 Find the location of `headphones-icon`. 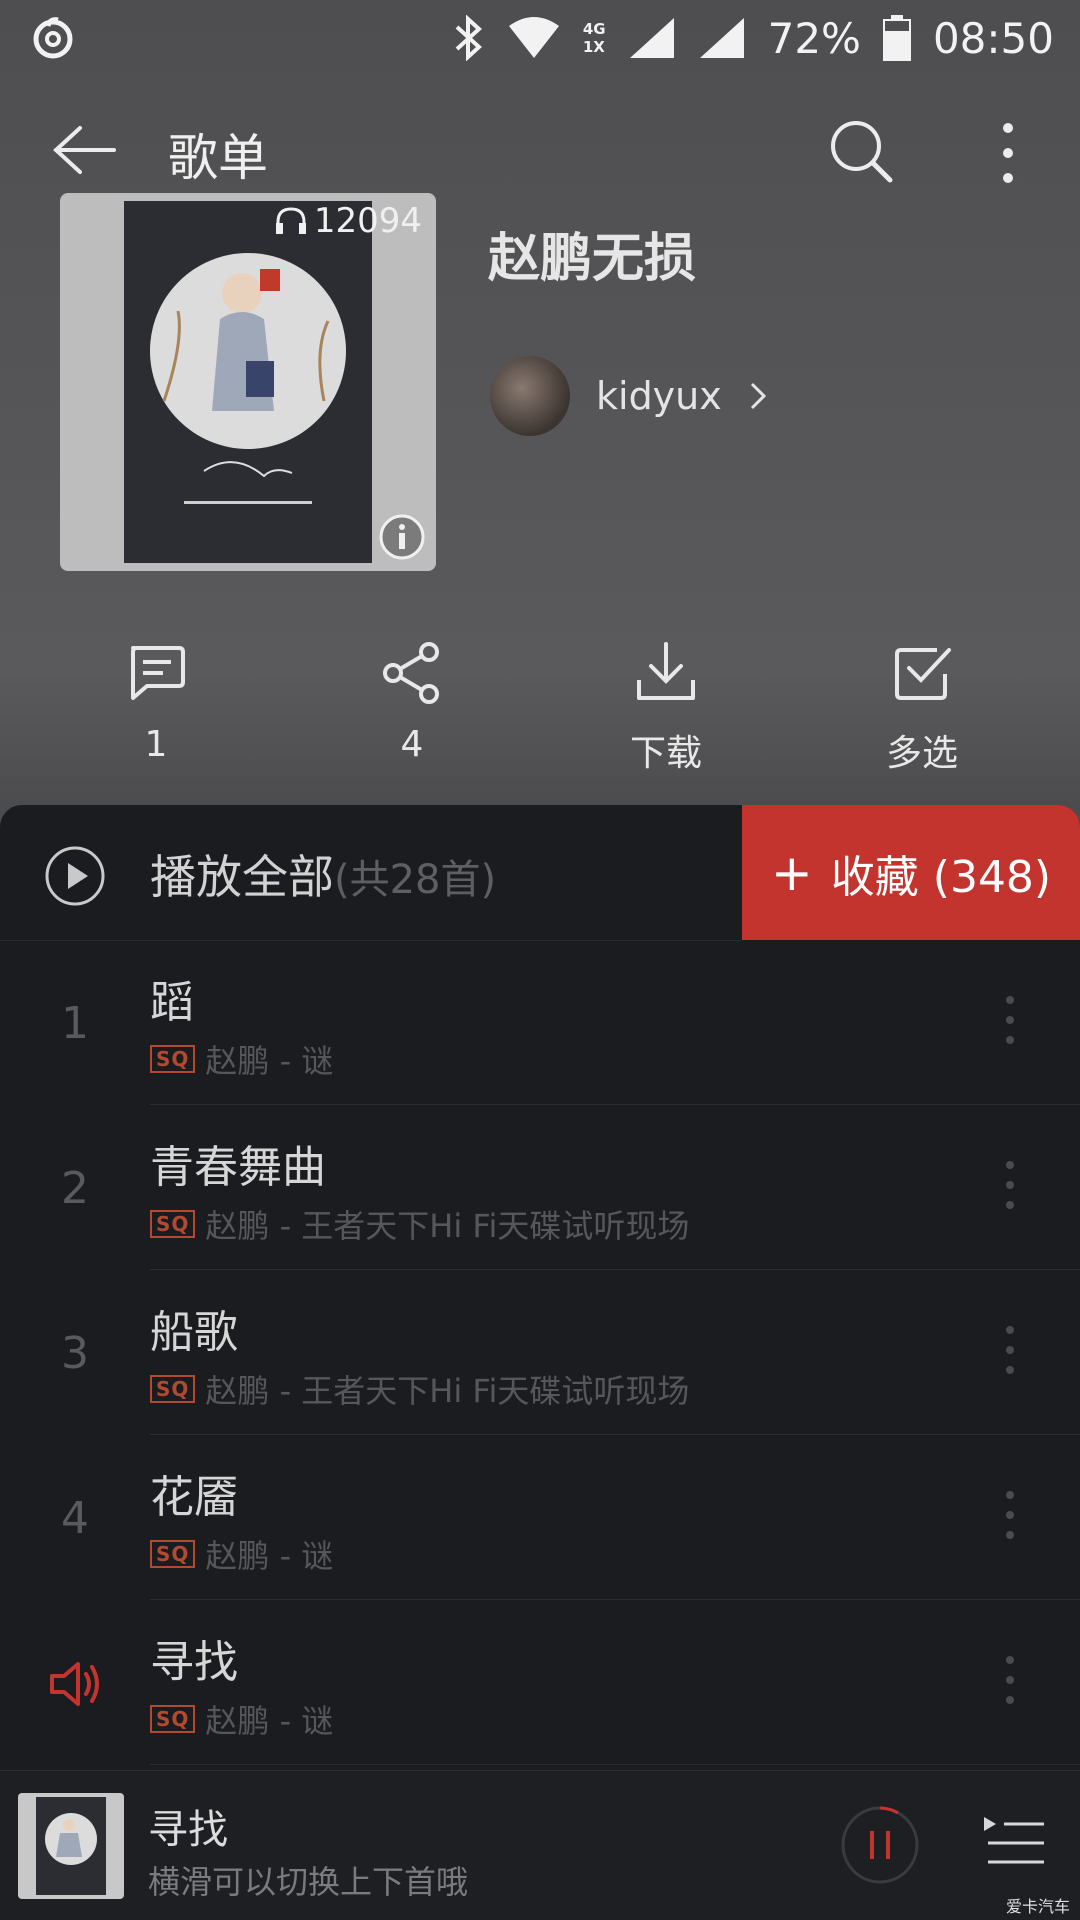

headphones-icon is located at coordinates (290, 220).